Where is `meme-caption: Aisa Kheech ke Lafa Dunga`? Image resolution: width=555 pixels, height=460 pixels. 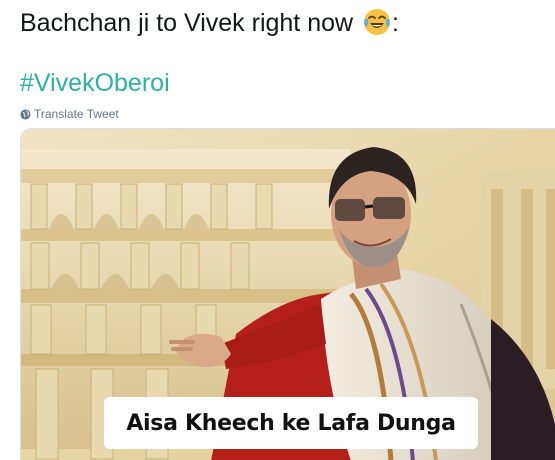 meme-caption: Aisa Kheech ke Lafa Dunga is located at coordinates (291, 423).